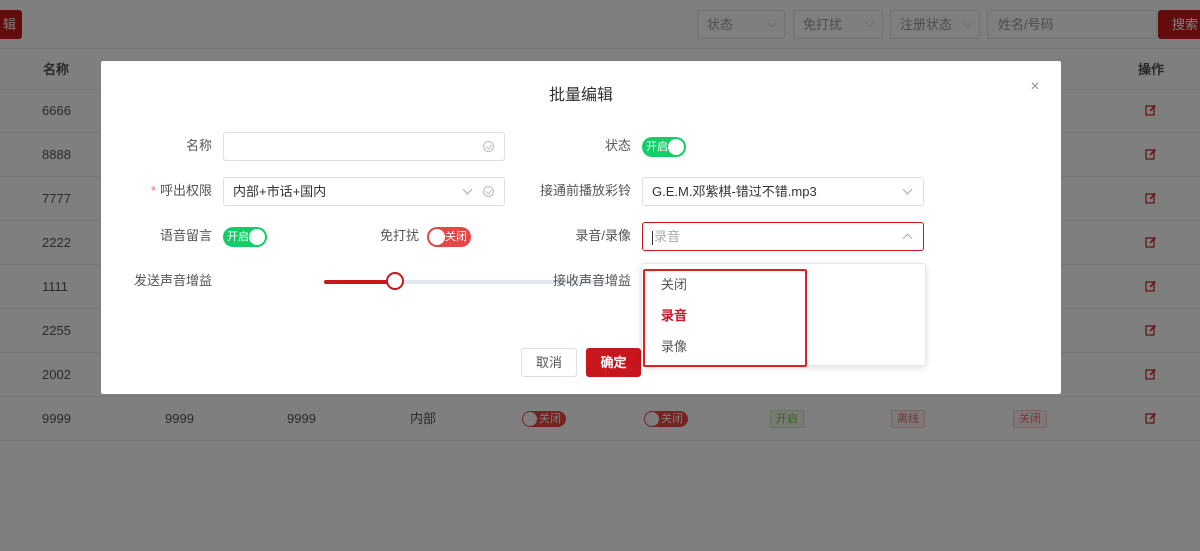 This screenshot has width=1200, height=551. I want to click on voicemail-label: 语音留言, so click(185, 235).